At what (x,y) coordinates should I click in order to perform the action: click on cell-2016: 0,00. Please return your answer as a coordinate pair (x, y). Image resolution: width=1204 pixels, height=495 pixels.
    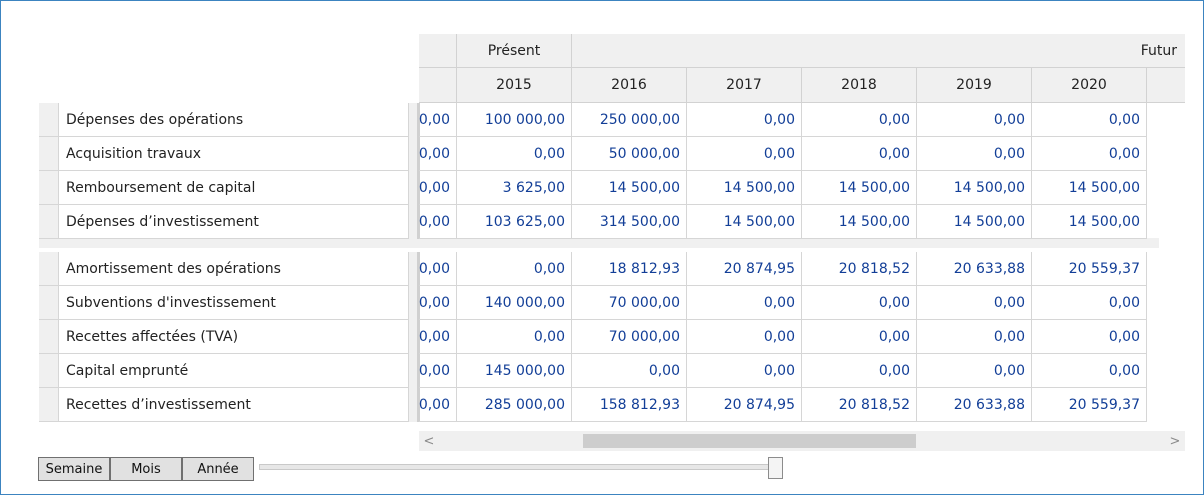
    Looking at the image, I should click on (629, 371).